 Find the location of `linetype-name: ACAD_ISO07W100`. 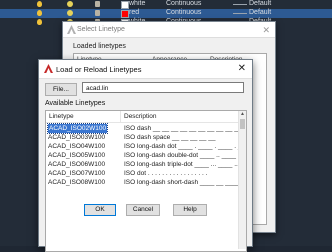

linetype-name: ACAD_ISO07W100 is located at coordinates (77, 173).